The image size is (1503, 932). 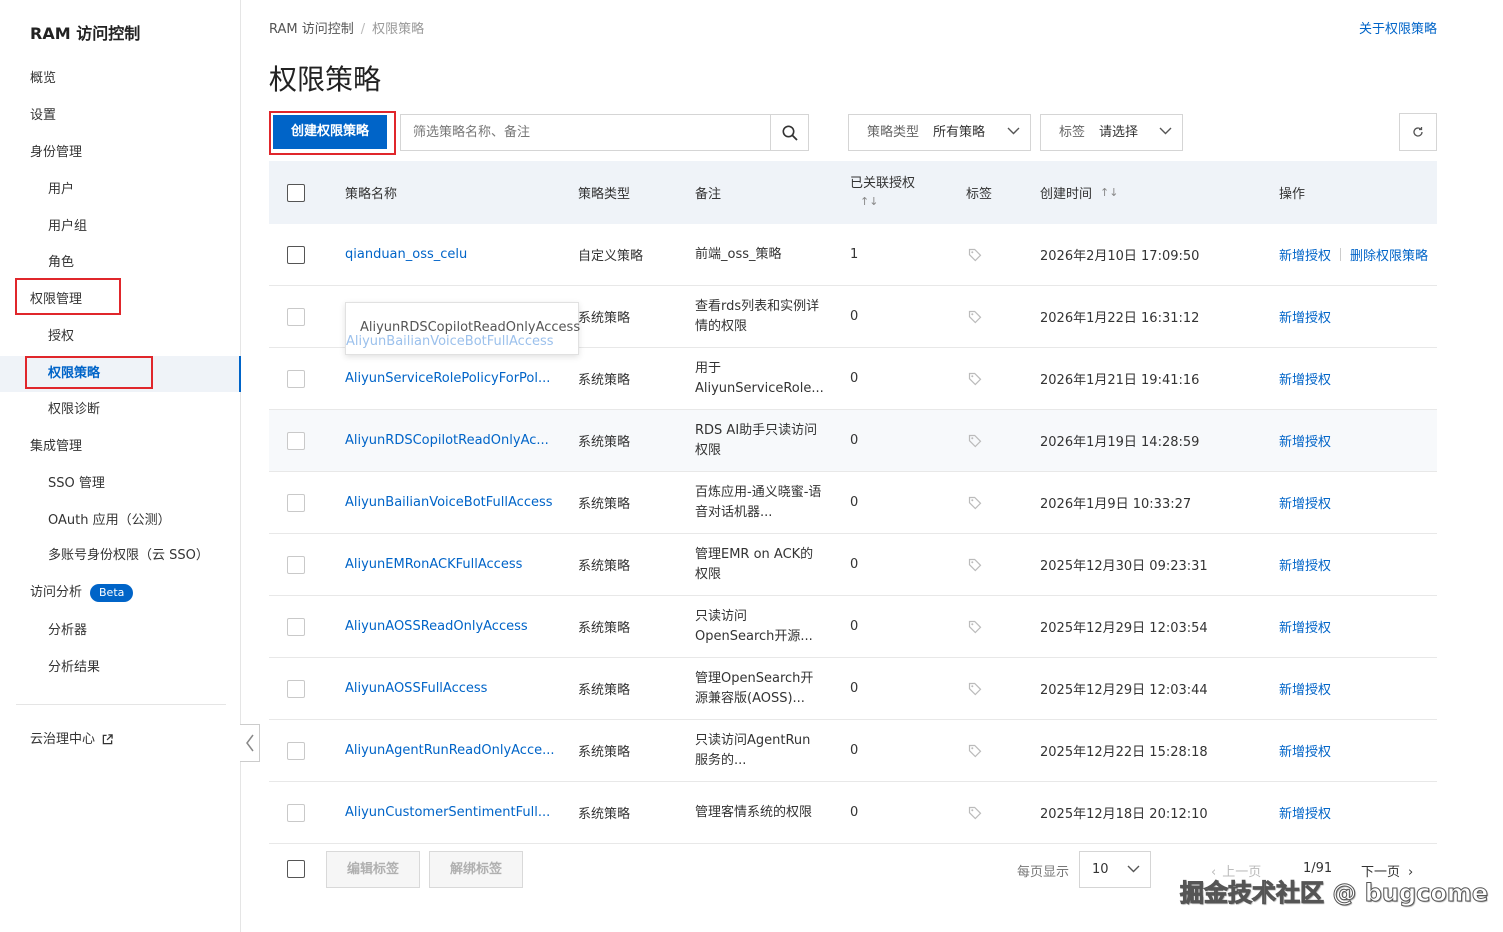 I want to click on col-note: 备注, so click(x=708, y=194).